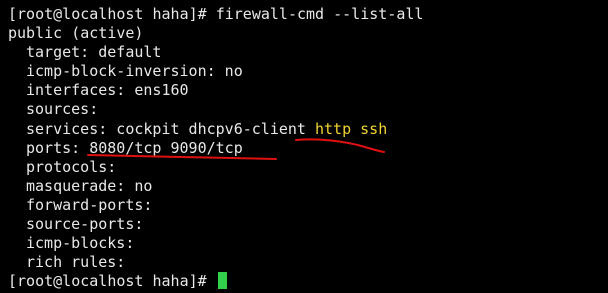 This screenshot has width=608, height=293. What do you see at coordinates (134, 147) in the screenshot?
I see `ports-line: ports: 8080/tcp 9090/tcp` at bounding box center [134, 147].